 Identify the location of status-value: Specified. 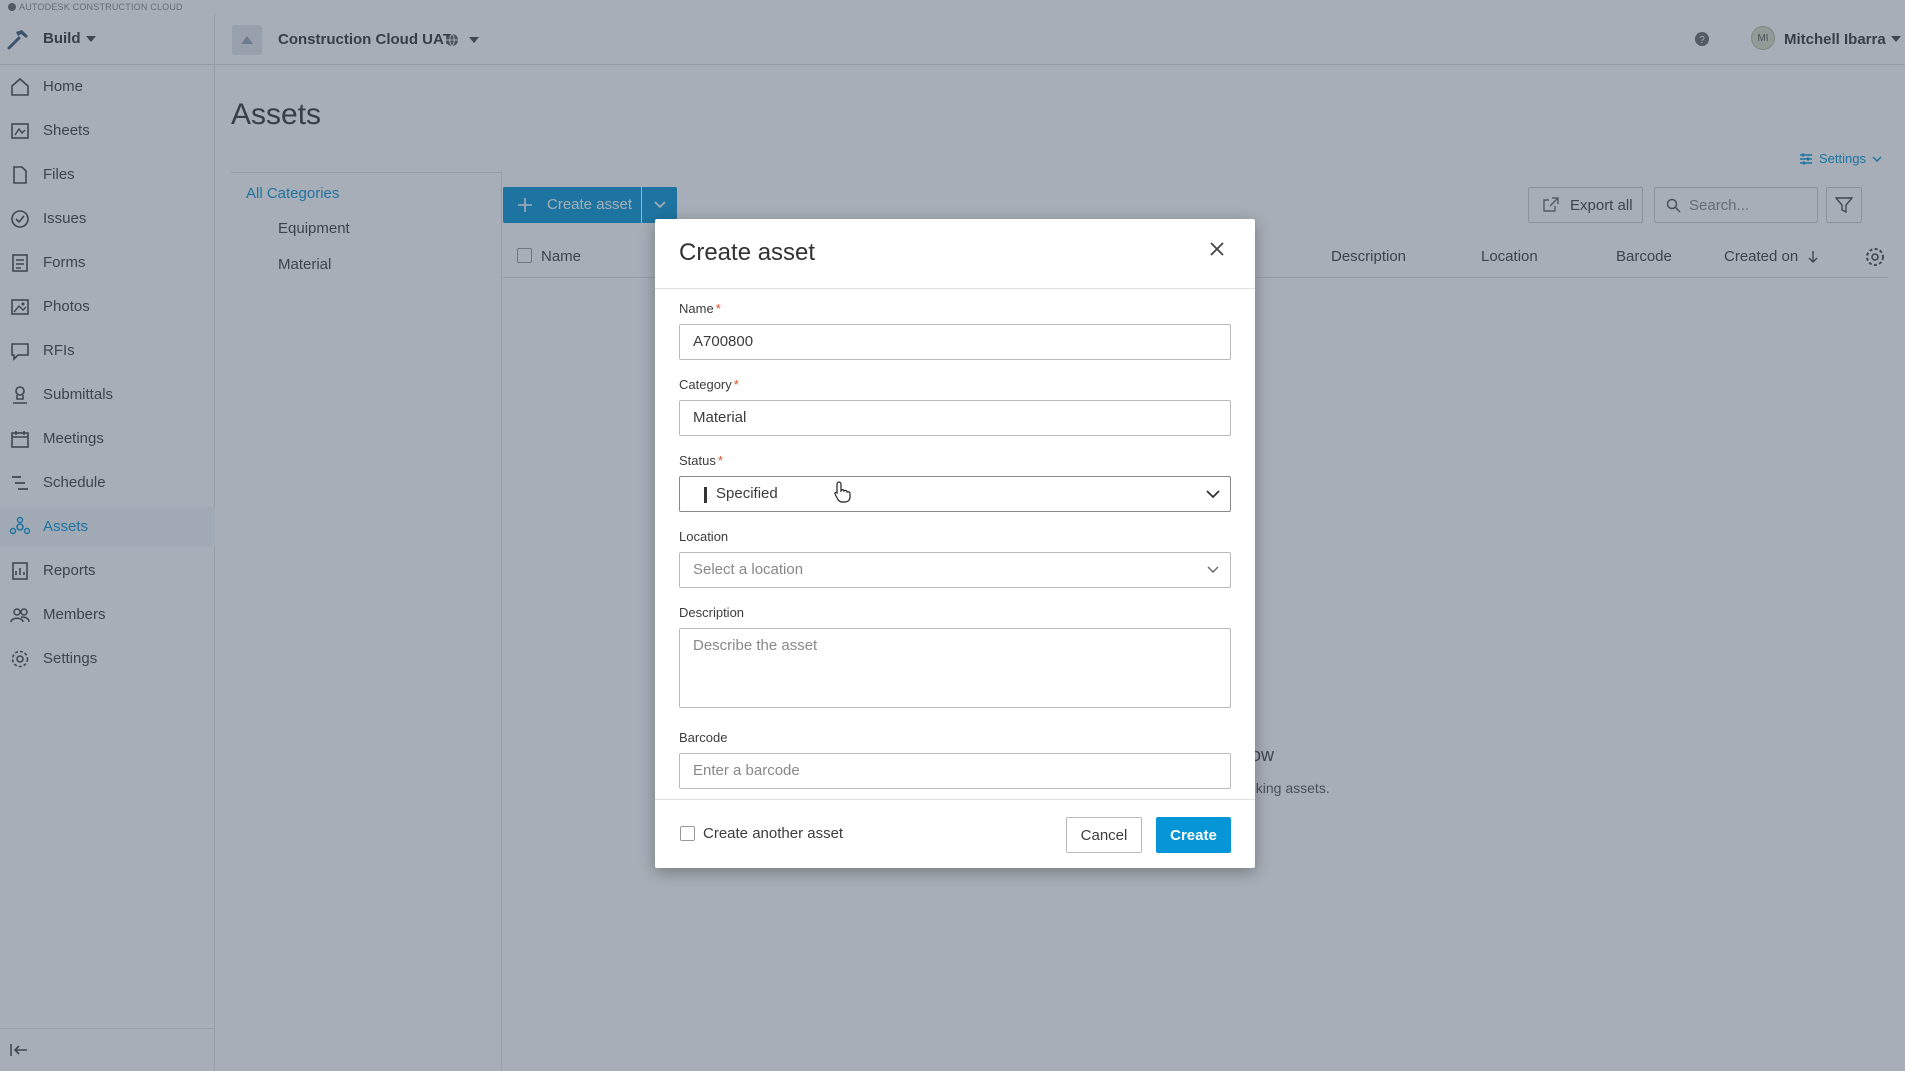
(747, 493).